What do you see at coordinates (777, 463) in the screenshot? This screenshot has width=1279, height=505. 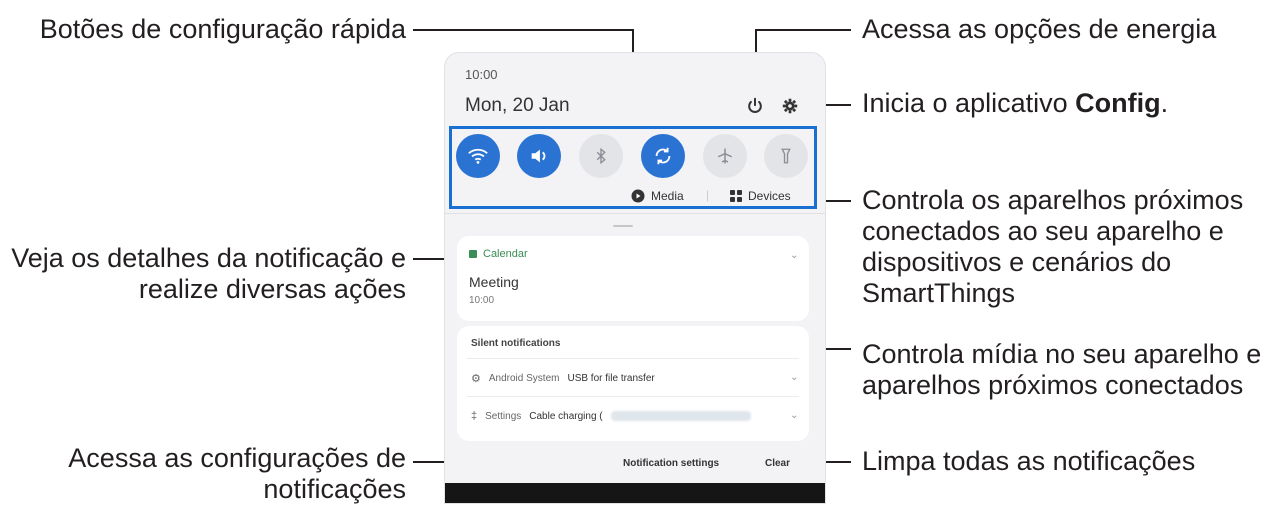 I see `clear-button: Clear` at bounding box center [777, 463].